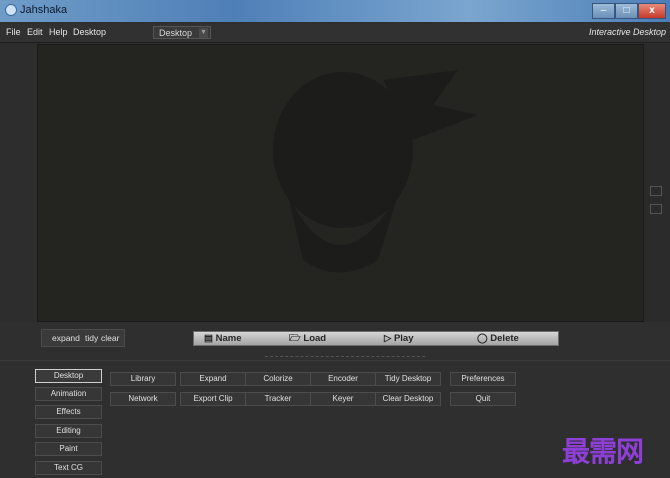 The width and height of the screenshot is (670, 478). Describe the element at coordinates (213, 399) in the screenshot. I see `export-clip-button: Export Clip` at that location.